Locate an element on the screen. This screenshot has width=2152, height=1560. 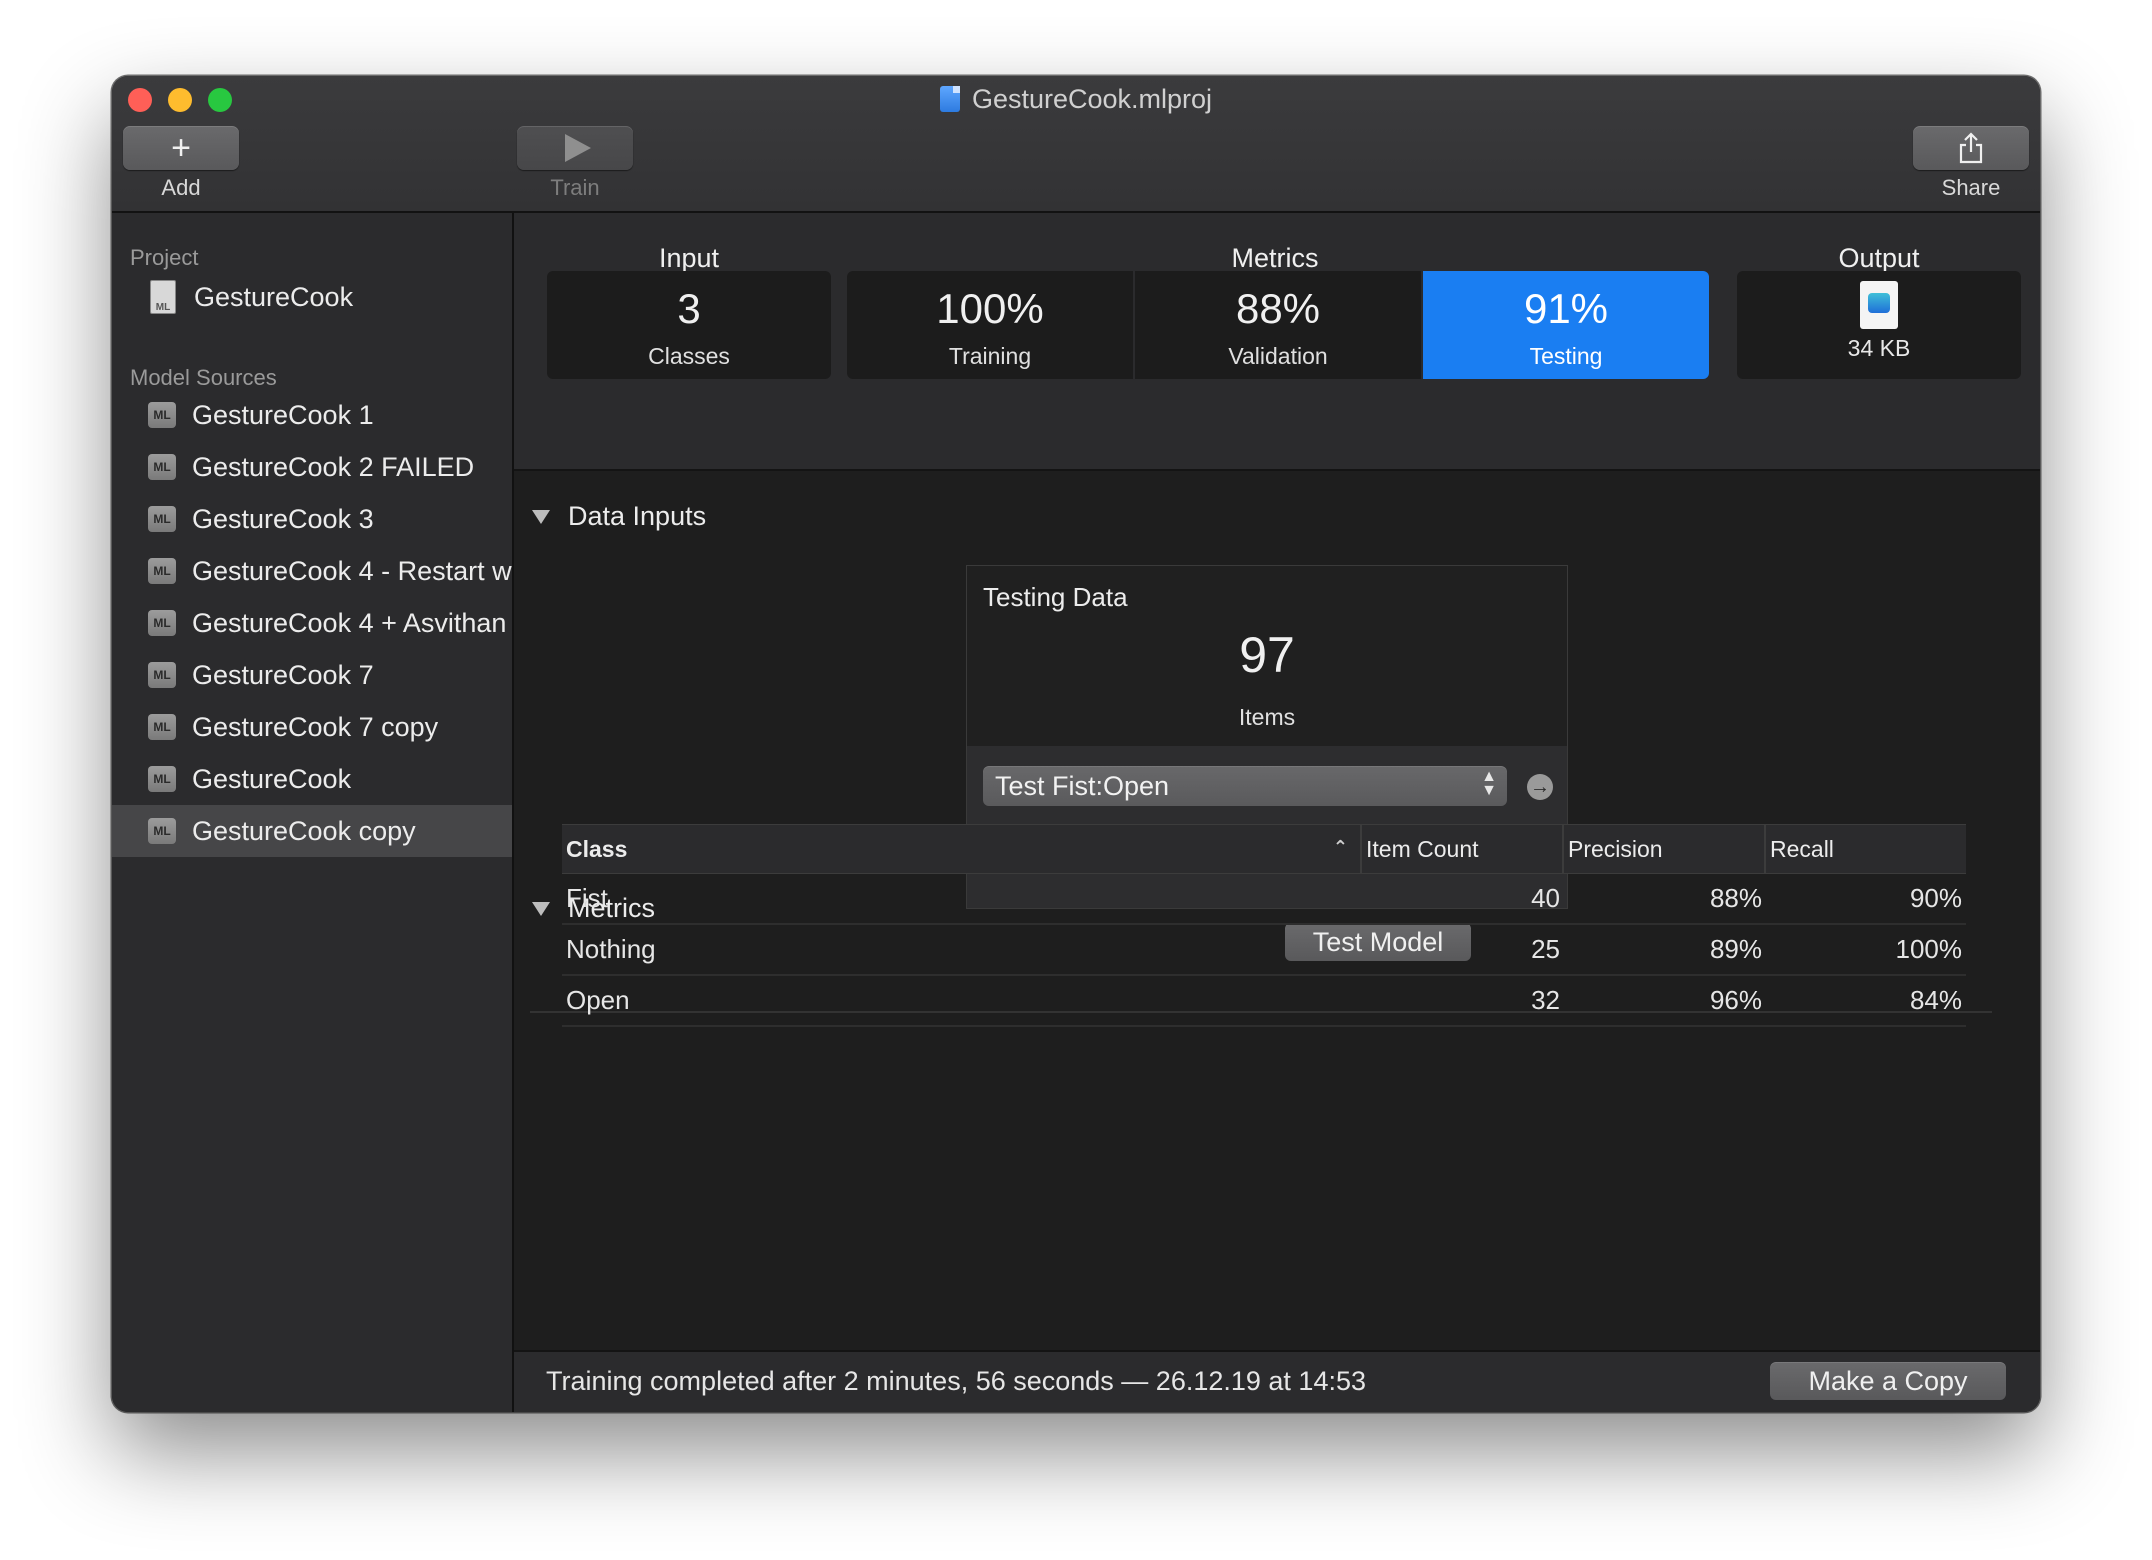
window-title: GestureCook.mlproj is located at coordinates (1092, 99).